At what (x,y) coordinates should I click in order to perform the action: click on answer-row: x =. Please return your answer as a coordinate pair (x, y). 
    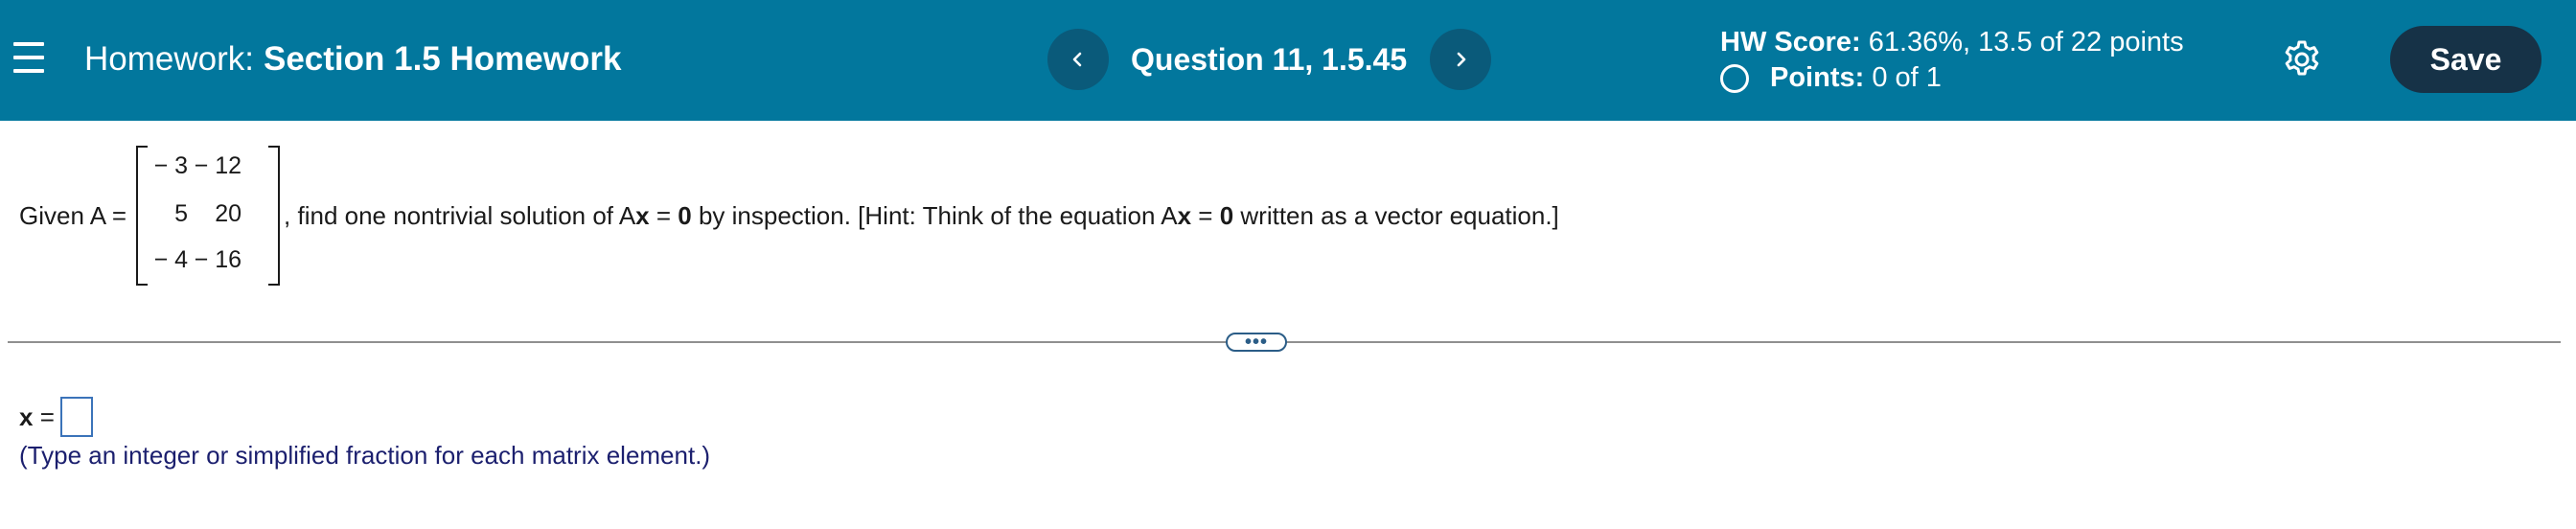
    Looking at the image, I should click on (56, 417).